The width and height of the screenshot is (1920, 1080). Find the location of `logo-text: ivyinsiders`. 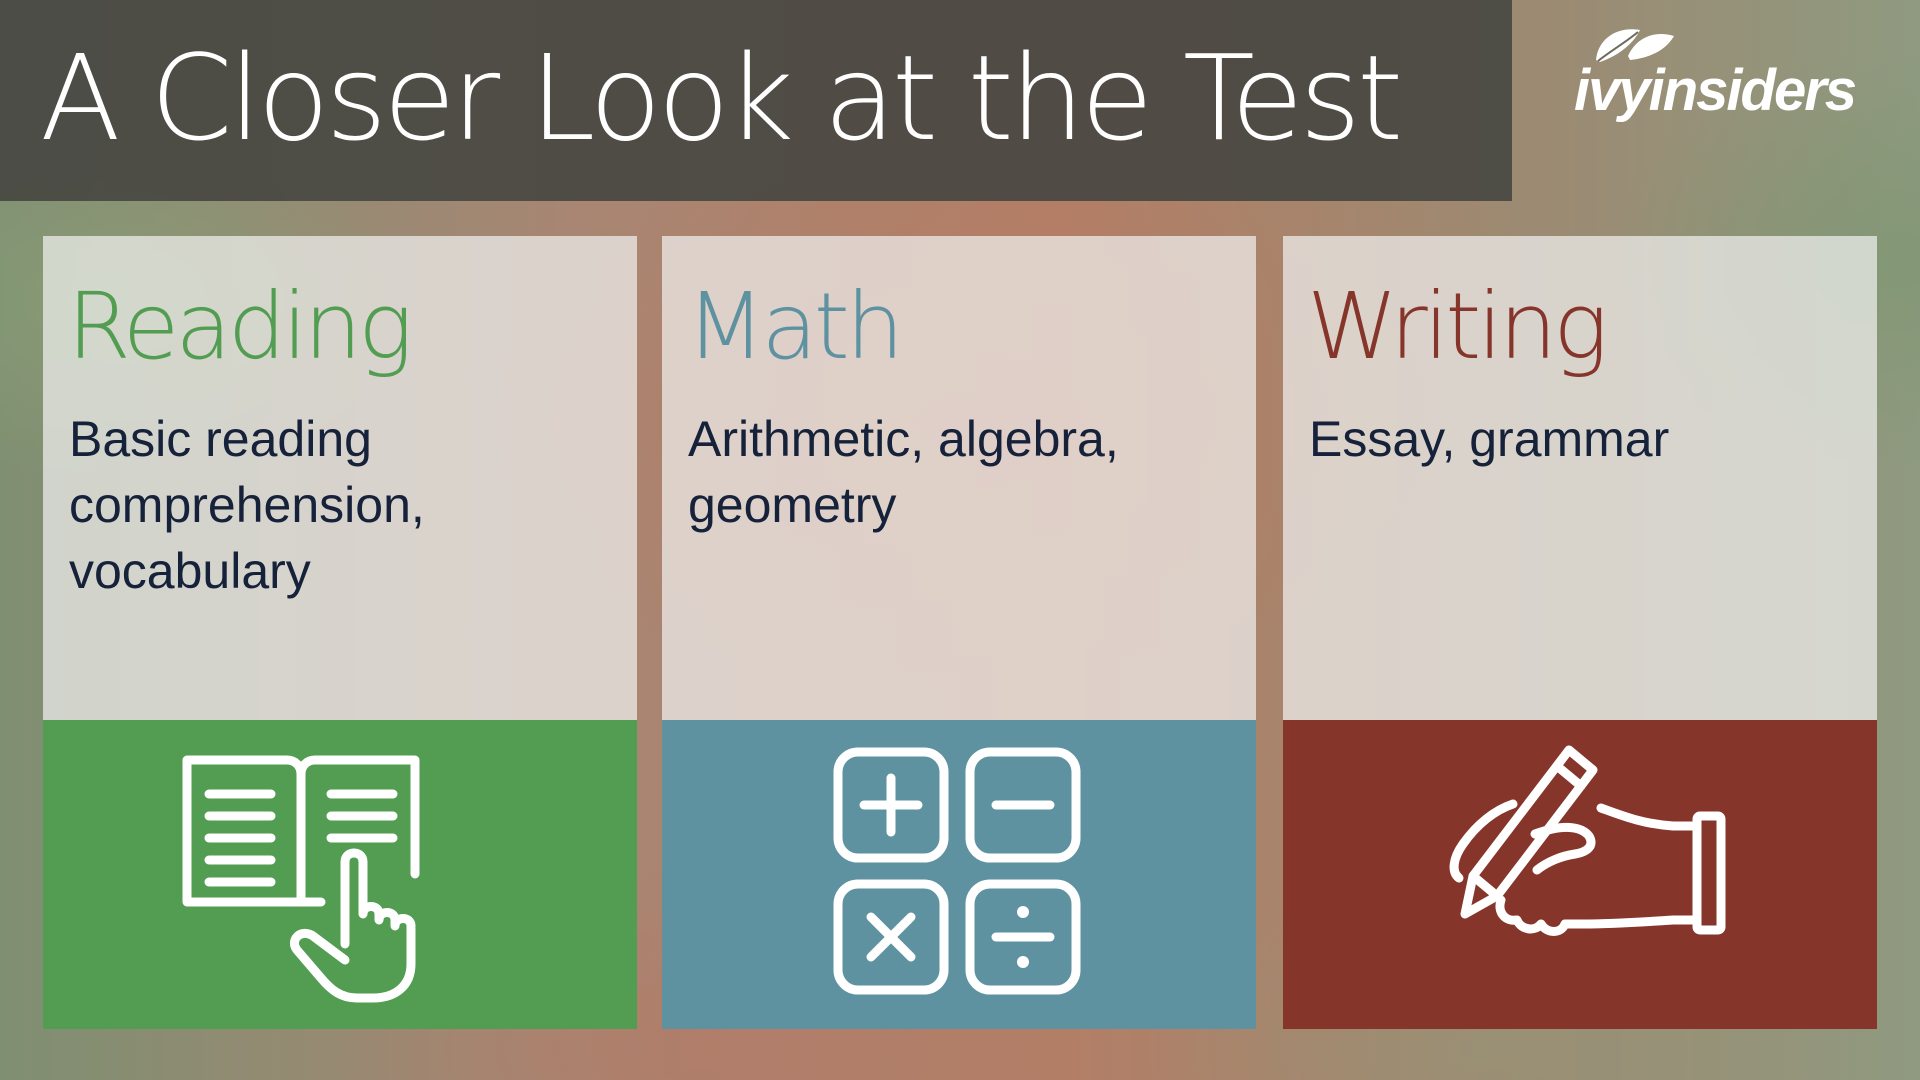

logo-text: ivyinsiders is located at coordinates (1715, 90).